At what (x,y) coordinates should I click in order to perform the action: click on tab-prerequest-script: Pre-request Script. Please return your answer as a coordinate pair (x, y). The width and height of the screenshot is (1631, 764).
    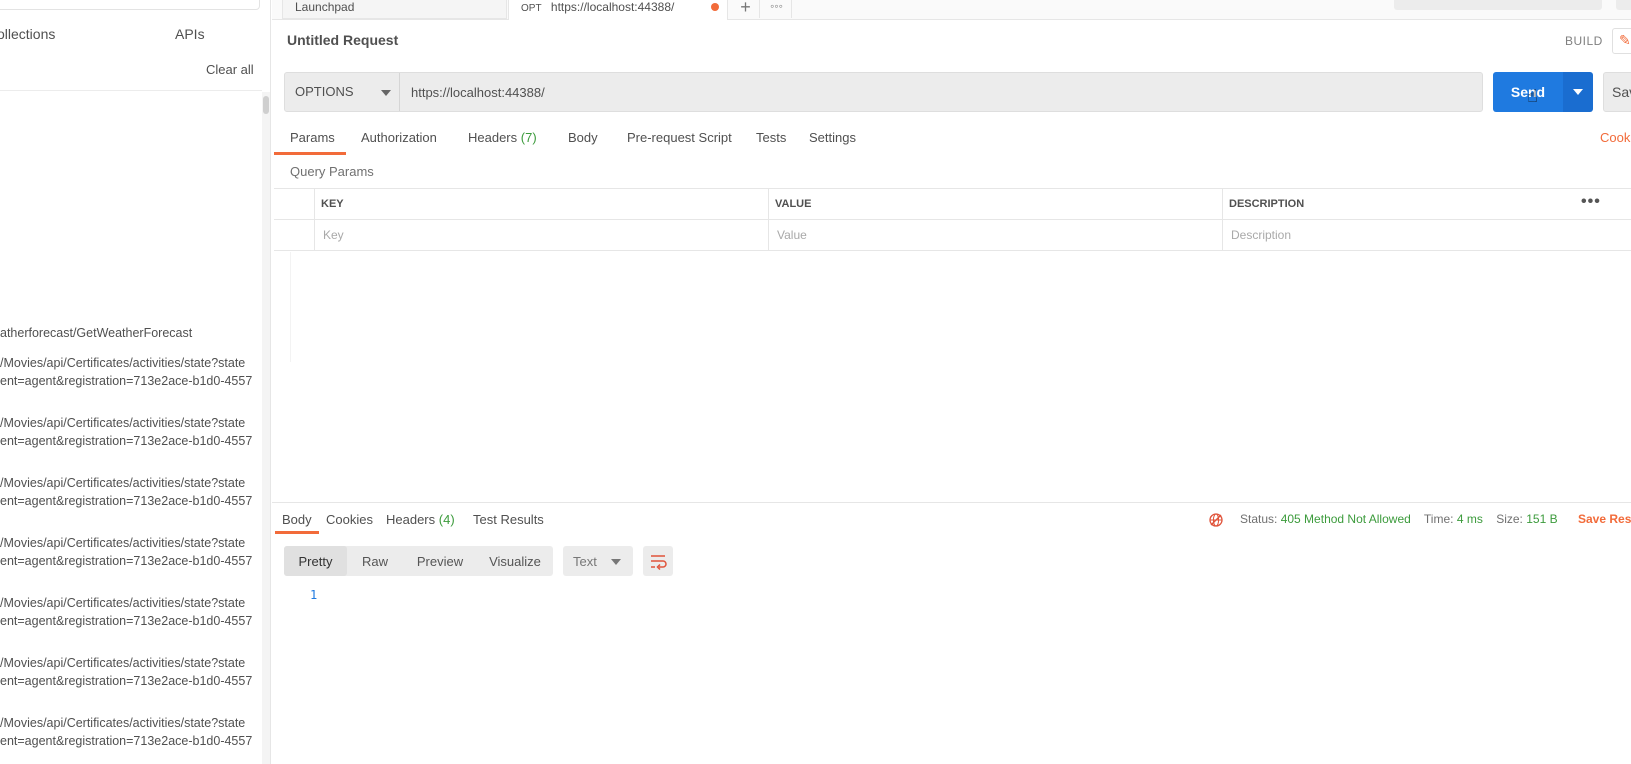
    Looking at the image, I should click on (679, 137).